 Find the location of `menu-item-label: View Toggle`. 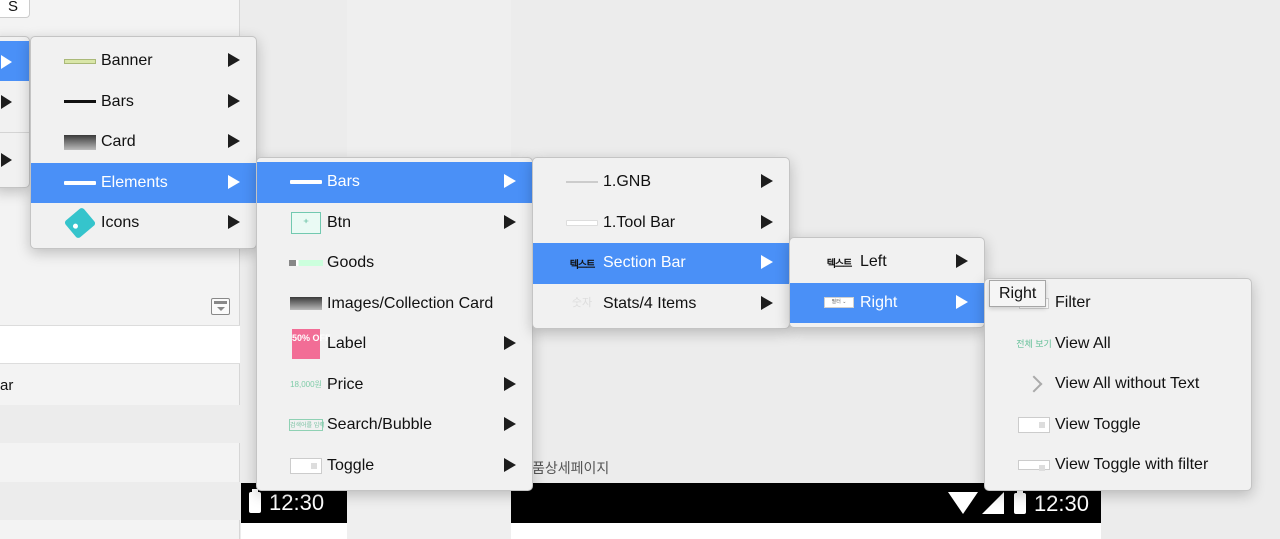

menu-item-label: View Toggle is located at coordinates (1098, 424).